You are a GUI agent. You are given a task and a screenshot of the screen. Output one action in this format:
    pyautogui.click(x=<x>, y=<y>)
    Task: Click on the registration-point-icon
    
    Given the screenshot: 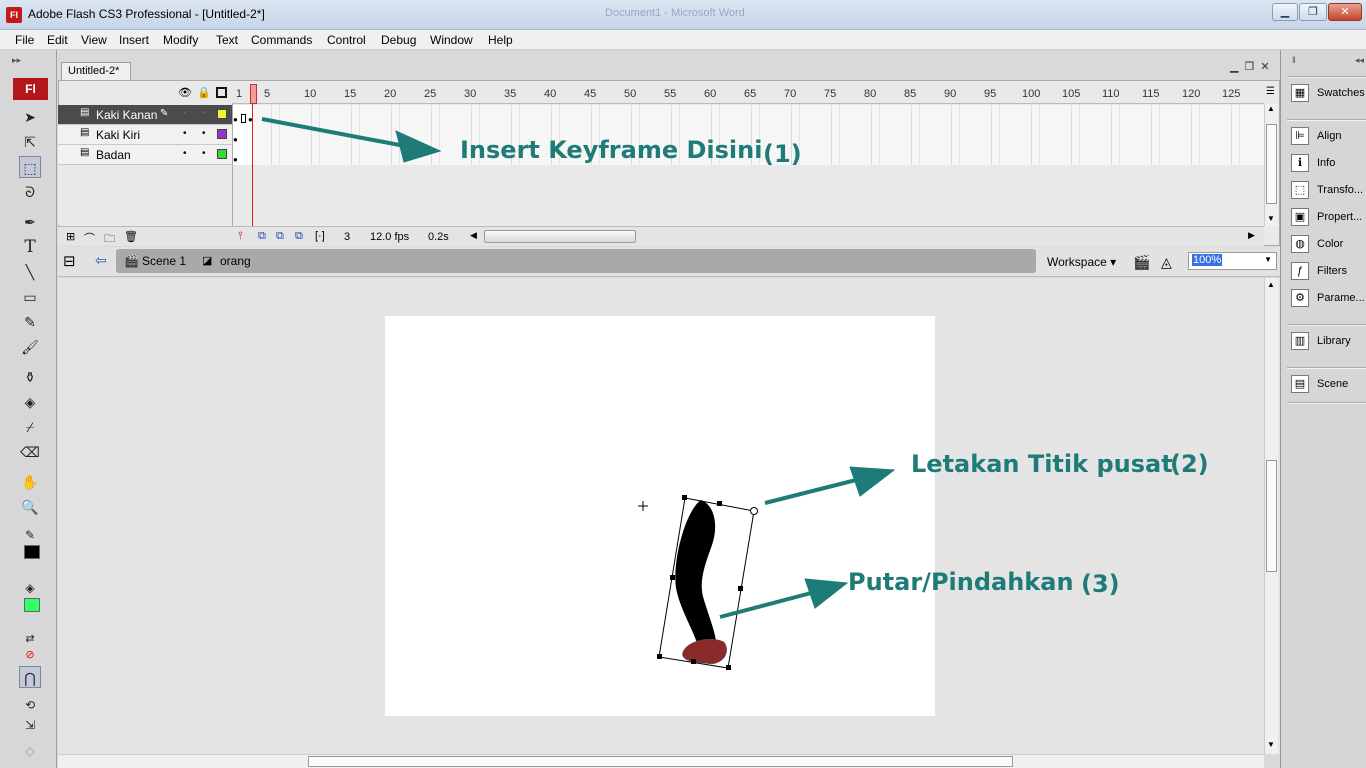 What is the action you would take?
    pyautogui.click(x=643, y=506)
    